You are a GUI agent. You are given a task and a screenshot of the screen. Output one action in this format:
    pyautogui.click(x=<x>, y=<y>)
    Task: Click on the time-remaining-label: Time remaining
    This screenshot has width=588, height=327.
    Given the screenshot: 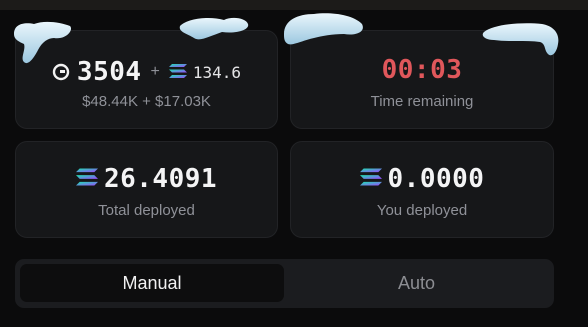 What is the action you would take?
    pyautogui.click(x=422, y=101)
    